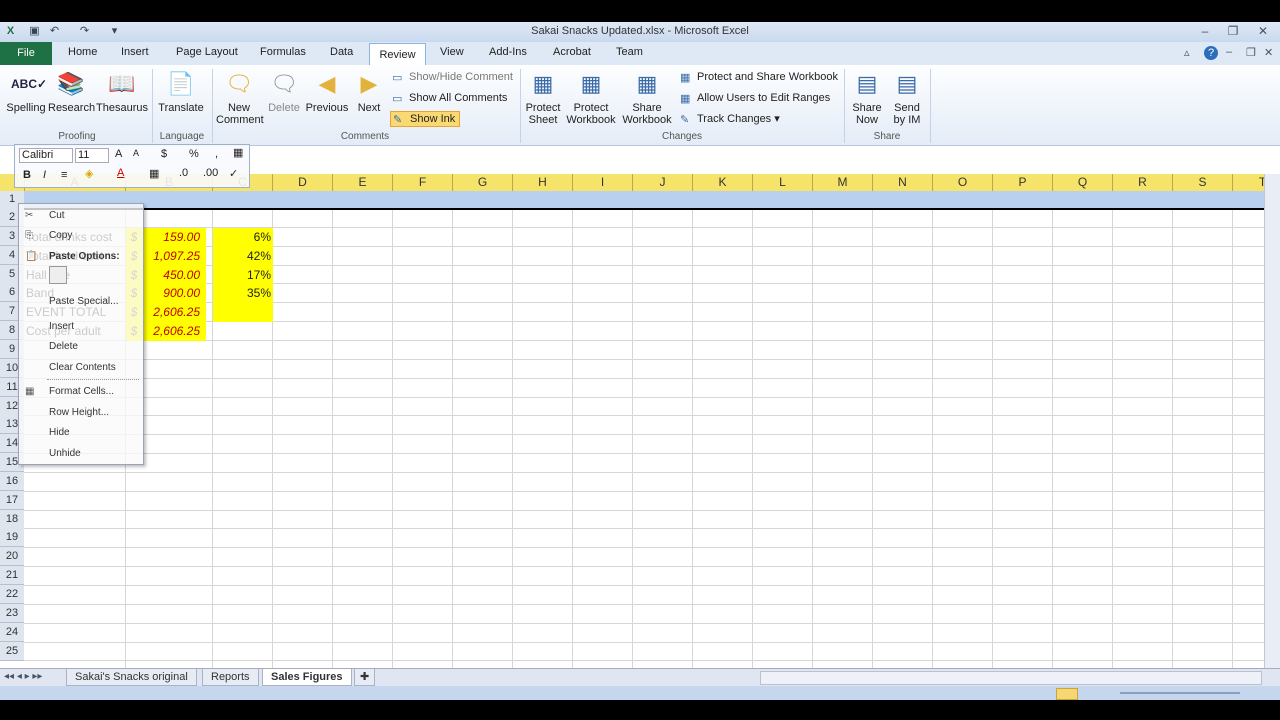 Image resolution: width=1280 pixels, height=720 pixels. I want to click on fill-color-icon: ◈, so click(89, 173).